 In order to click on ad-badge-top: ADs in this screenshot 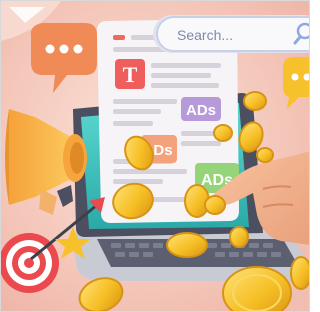, I will do `click(201, 109)`.